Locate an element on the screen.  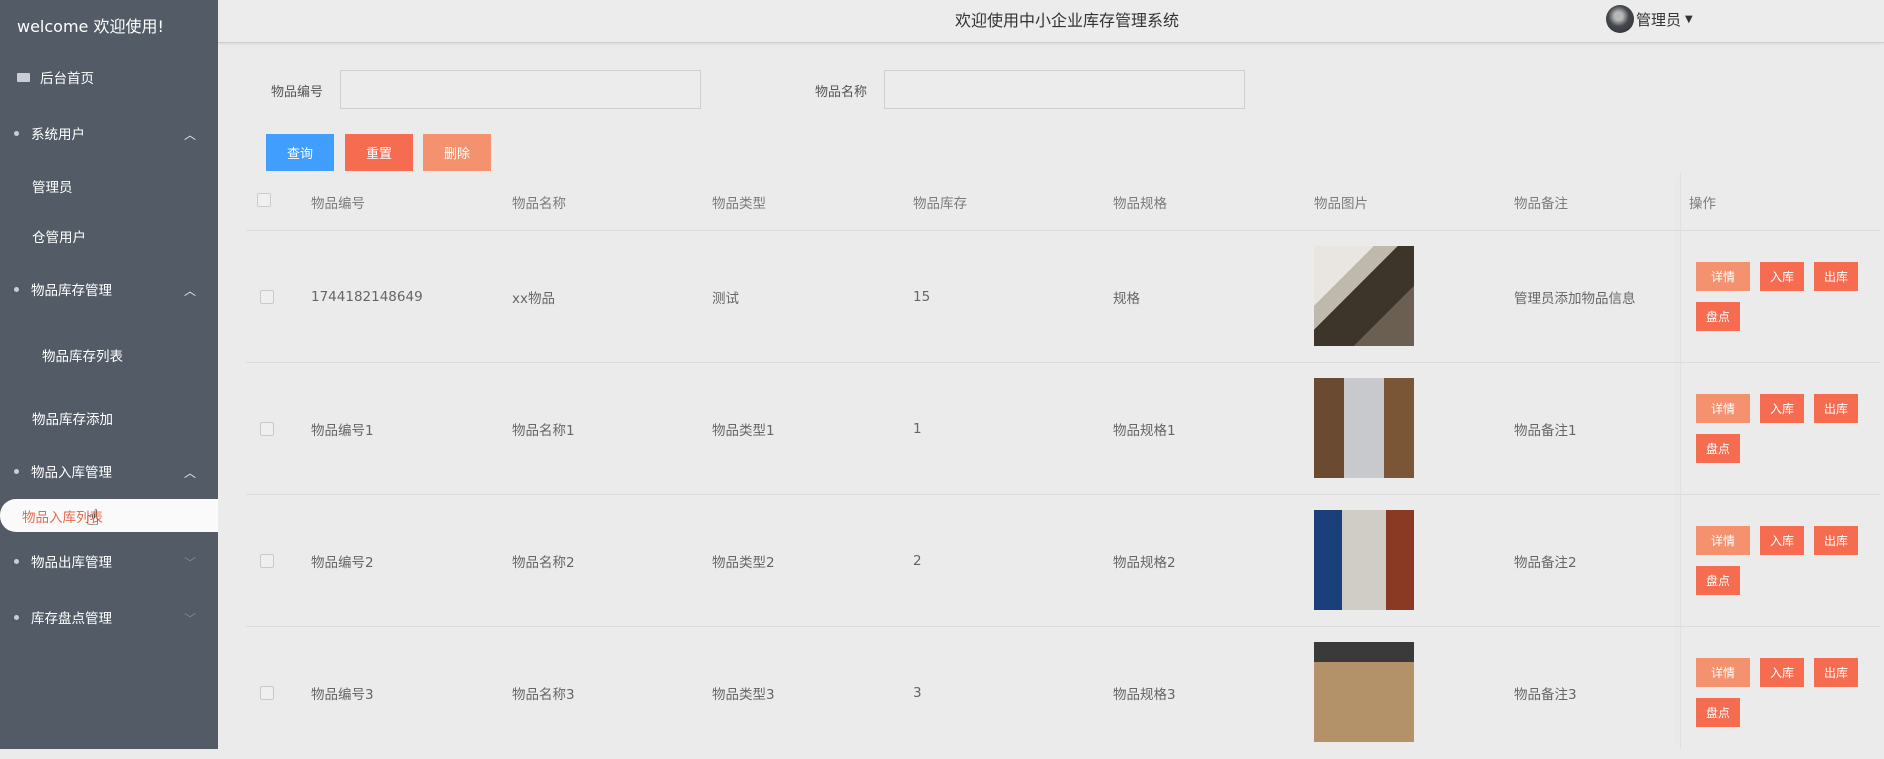
column-header: 物品编号 is located at coordinates (338, 204).